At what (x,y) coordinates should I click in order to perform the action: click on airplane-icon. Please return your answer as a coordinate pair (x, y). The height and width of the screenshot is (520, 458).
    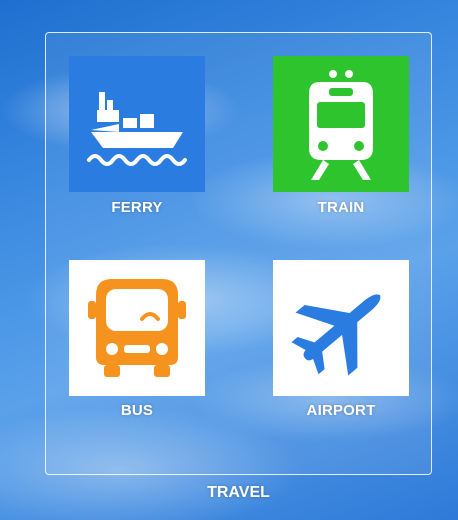
    Looking at the image, I should click on (336, 335).